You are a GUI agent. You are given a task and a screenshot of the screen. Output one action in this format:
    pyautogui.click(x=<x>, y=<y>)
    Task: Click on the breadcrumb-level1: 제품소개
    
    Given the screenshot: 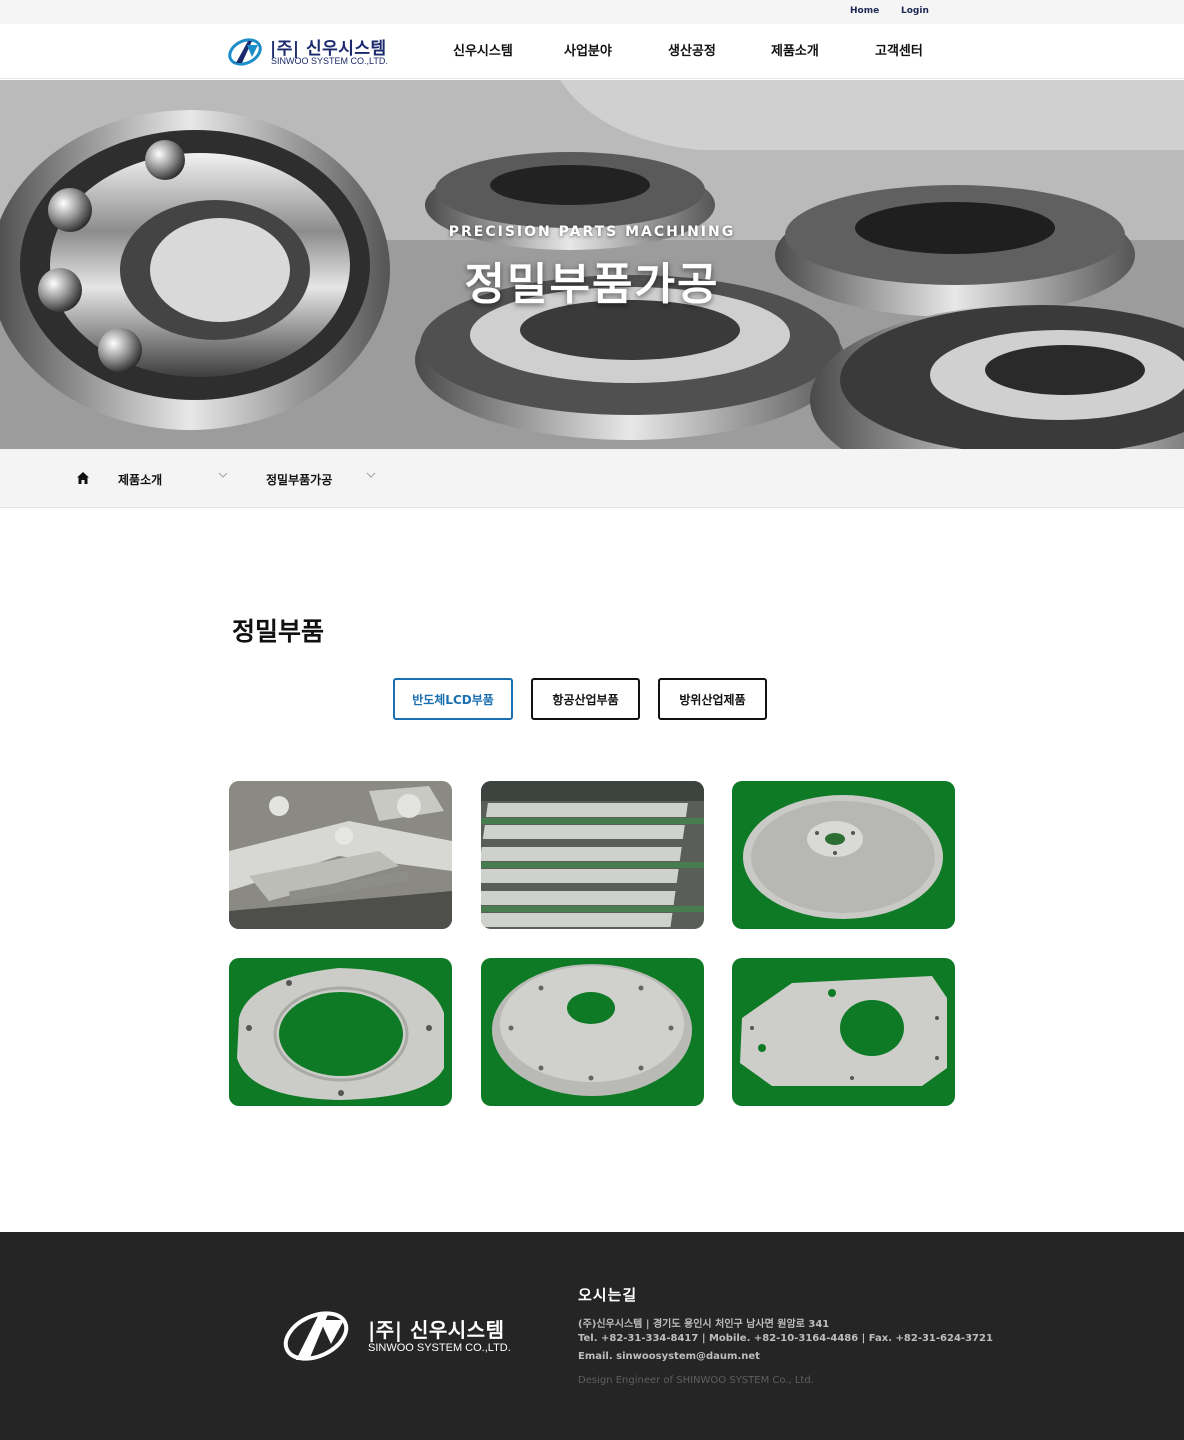 What is the action you would take?
    pyautogui.click(x=140, y=479)
    